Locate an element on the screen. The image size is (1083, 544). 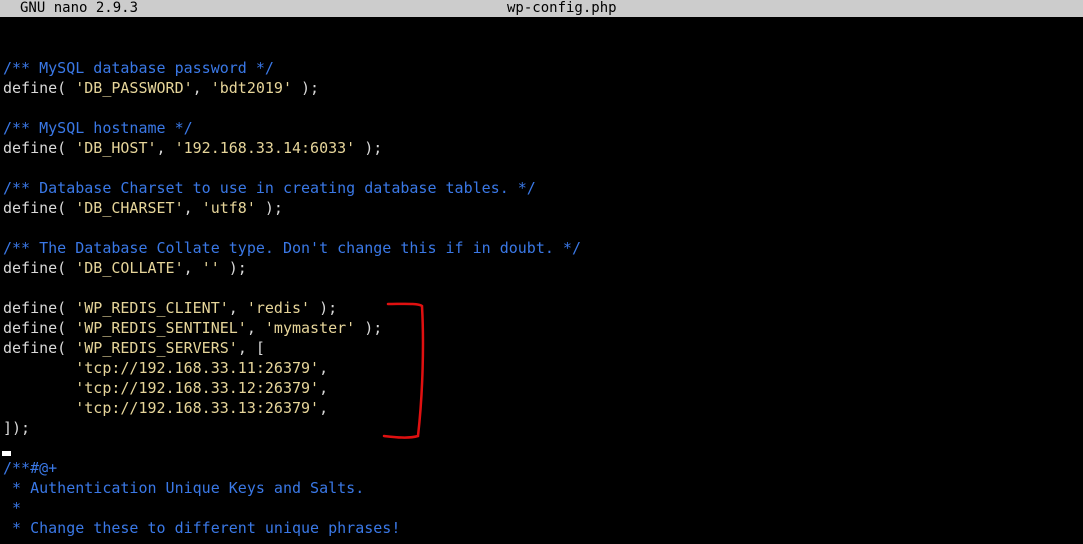
code-line: define( 'WP_REDIS_SERVERS', [ is located at coordinates (134, 348).